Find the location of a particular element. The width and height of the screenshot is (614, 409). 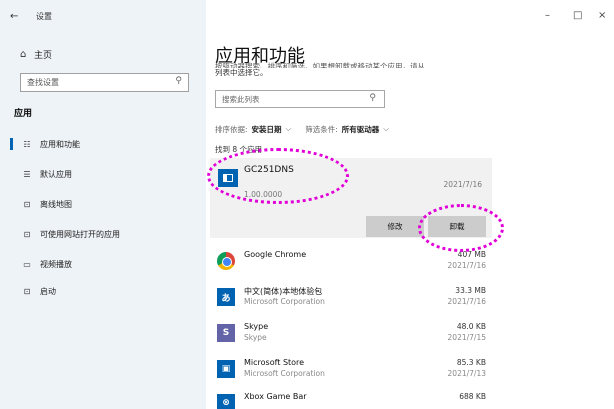

app-publisher: Skype is located at coordinates (255, 337).